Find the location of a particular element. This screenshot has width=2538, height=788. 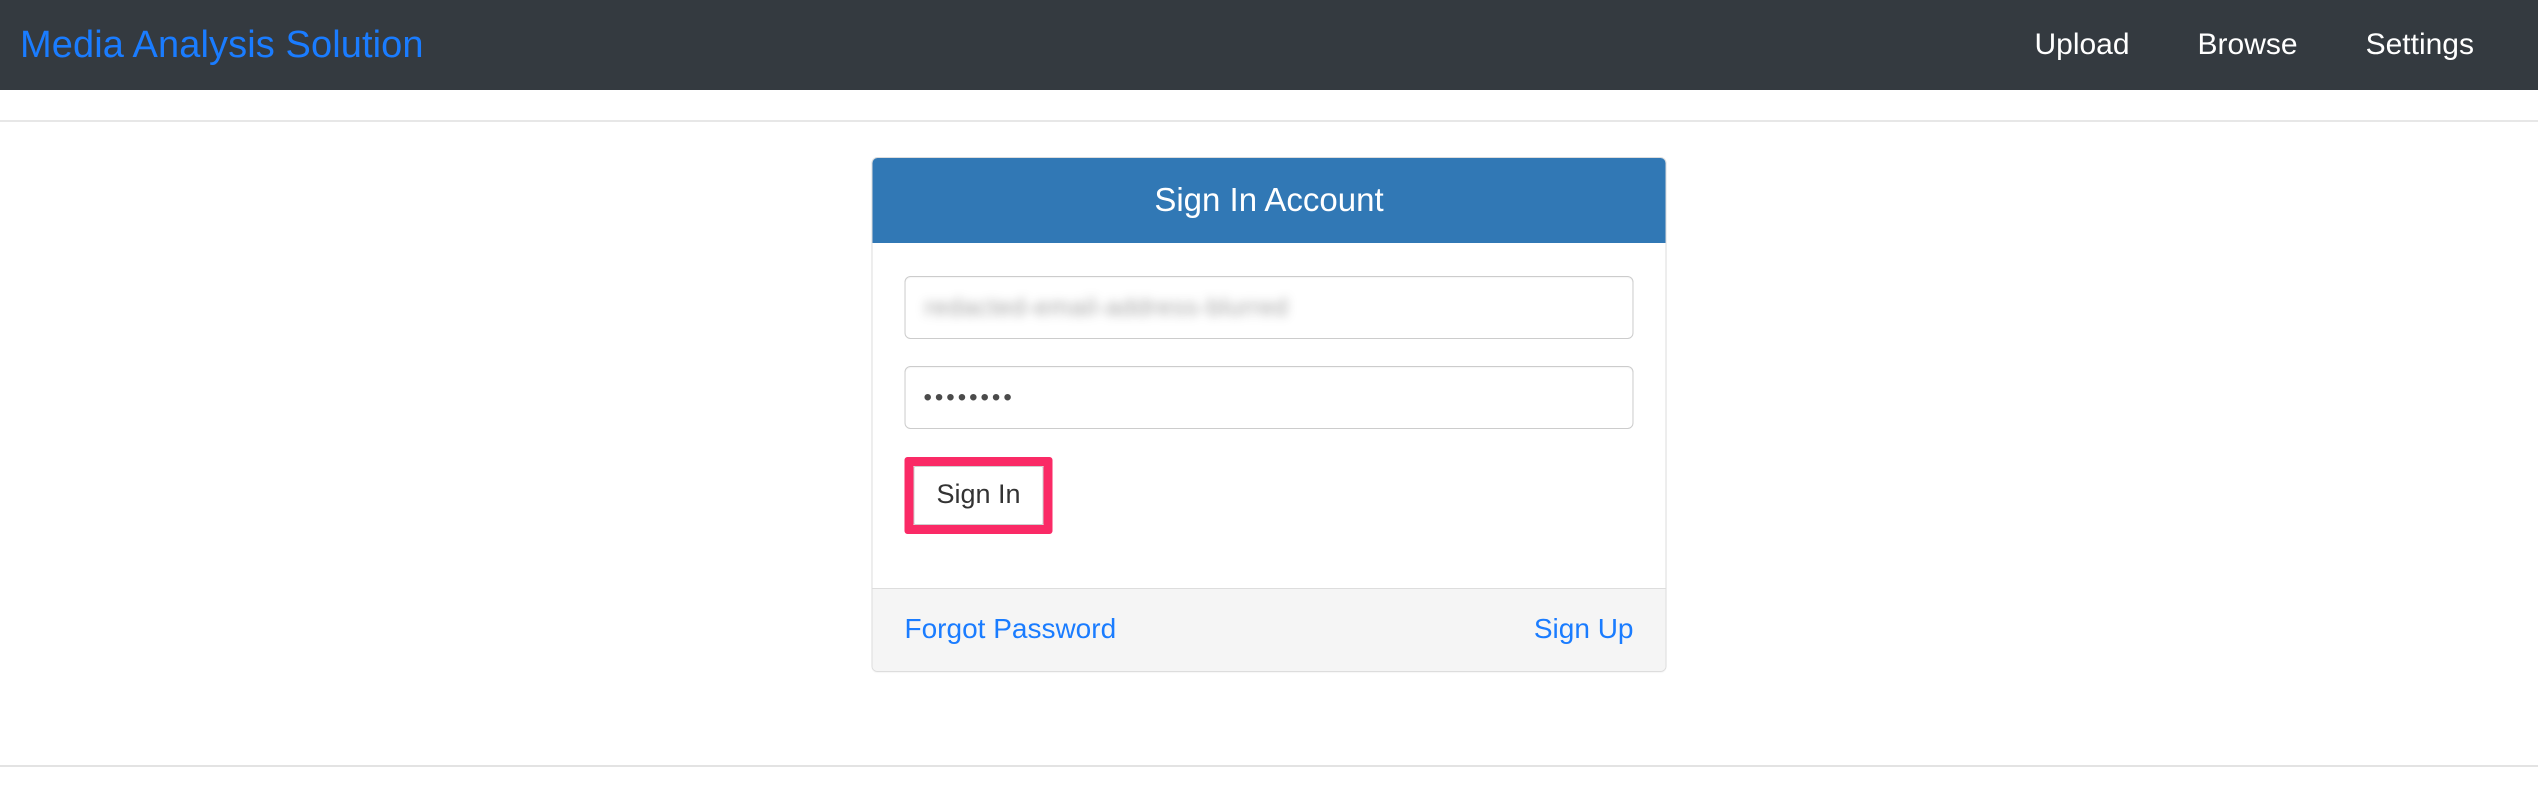

username-form-group: redacted-email-address-blurred is located at coordinates (1269, 308).